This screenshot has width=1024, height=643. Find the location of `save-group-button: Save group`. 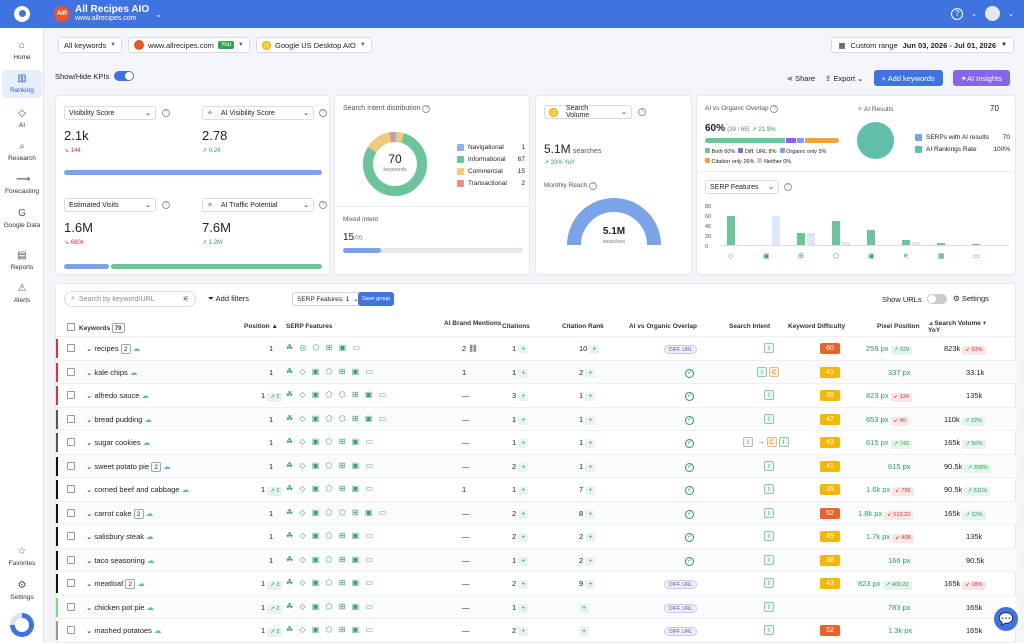

save-group-button: Save group is located at coordinates (376, 299).